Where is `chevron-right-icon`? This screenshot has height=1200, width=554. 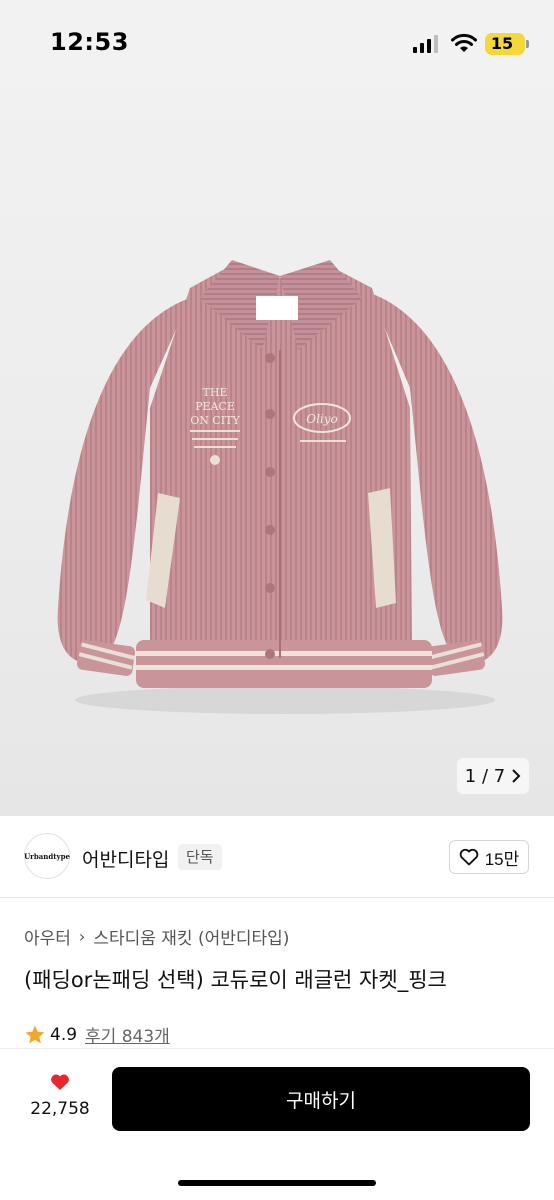
chevron-right-icon is located at coordinates (516, 776).